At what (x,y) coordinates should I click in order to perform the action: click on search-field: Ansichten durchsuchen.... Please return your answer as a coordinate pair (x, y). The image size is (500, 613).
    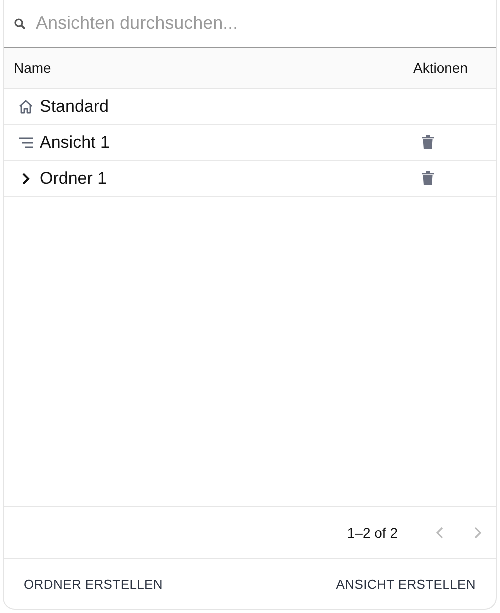
    Looking at the image, I should click on (261, 23).